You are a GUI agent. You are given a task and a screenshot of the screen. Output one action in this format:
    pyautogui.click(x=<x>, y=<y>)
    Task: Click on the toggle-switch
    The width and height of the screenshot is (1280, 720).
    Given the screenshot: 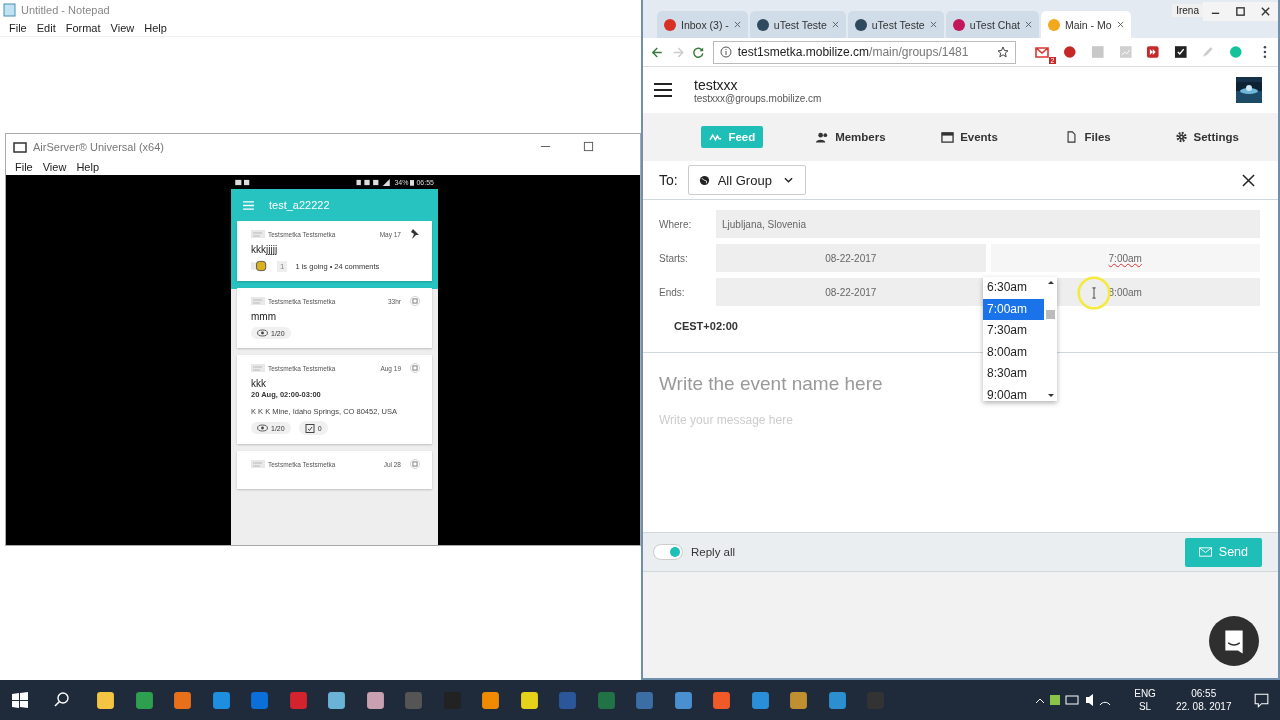 What is the action you would take?
    pyautogui.click(x=668, y=552)
    